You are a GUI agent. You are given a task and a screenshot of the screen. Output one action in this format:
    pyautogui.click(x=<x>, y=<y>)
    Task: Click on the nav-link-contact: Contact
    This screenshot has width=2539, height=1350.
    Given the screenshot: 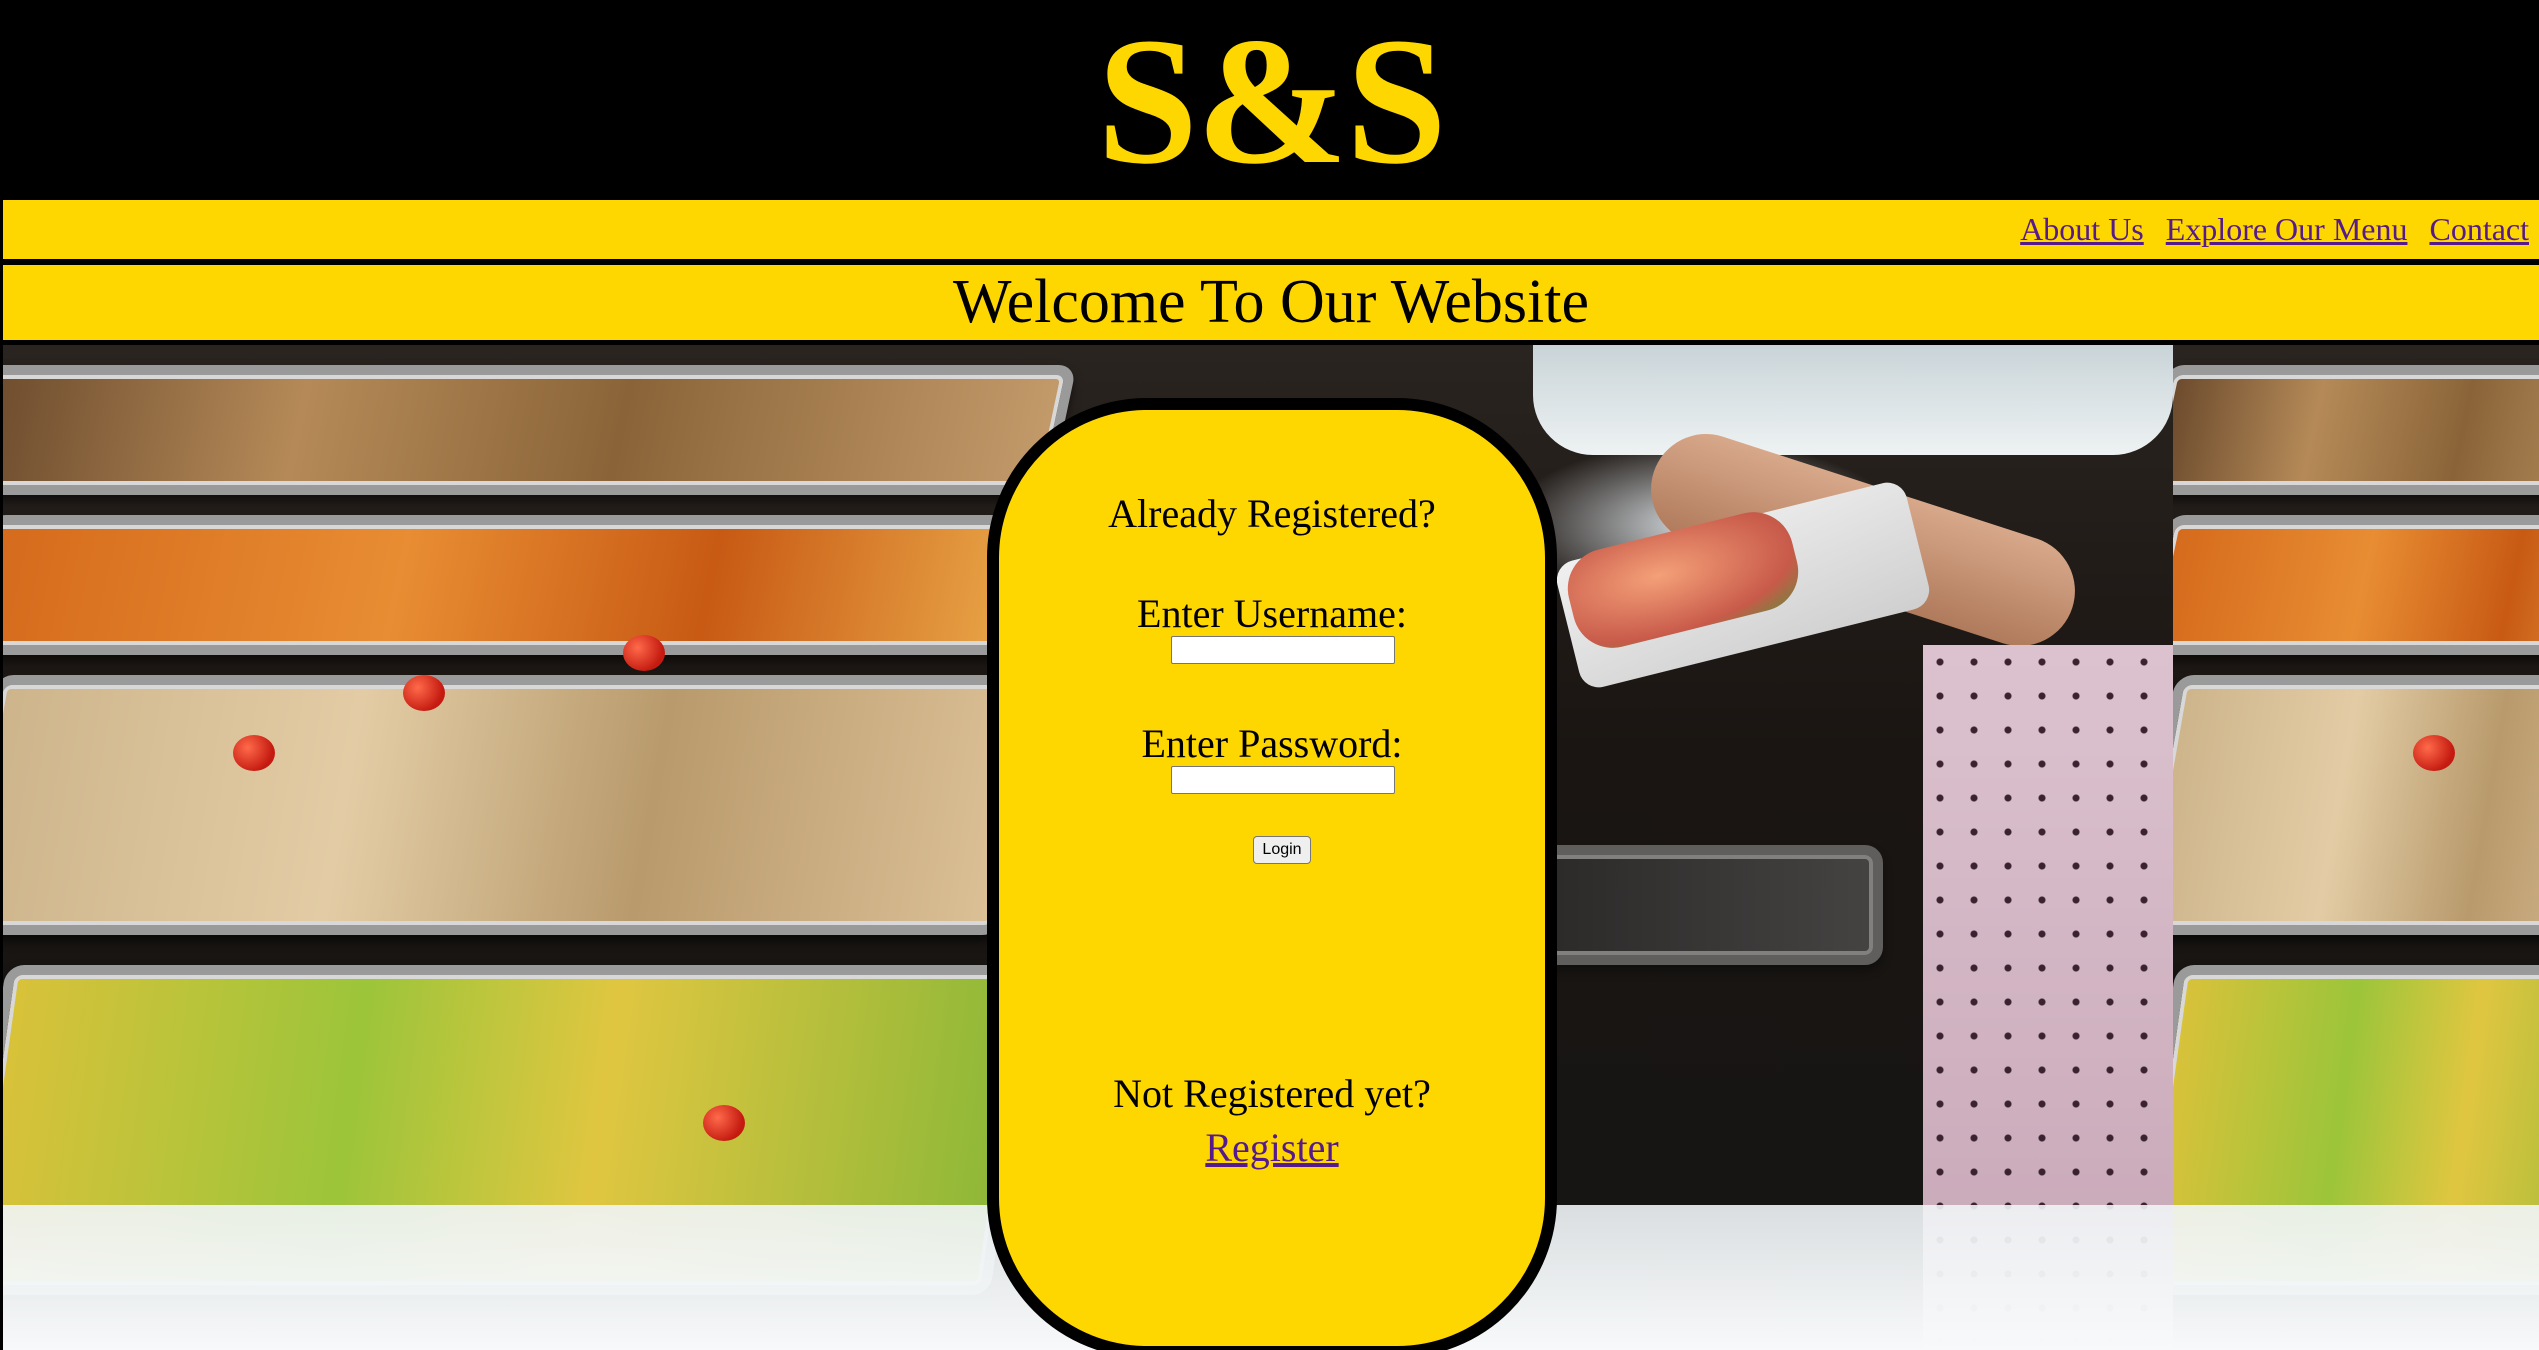 What is the action you would take?
    pyautogui.click(x=2479, y=229)
    